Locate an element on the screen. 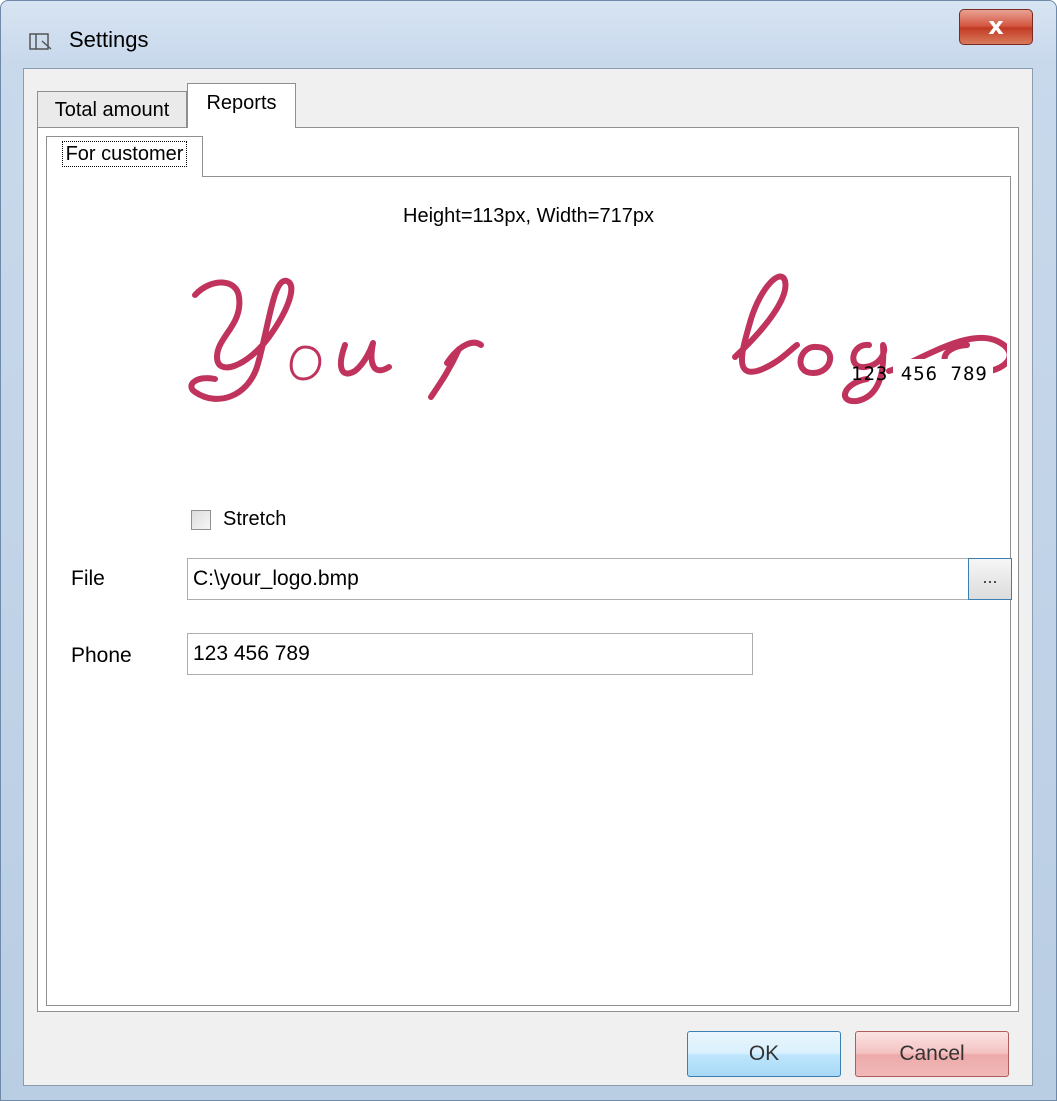 This screenshot has width=1057, height=1101. subtab-for-customer: For customer is located at coordinates (124, 156).